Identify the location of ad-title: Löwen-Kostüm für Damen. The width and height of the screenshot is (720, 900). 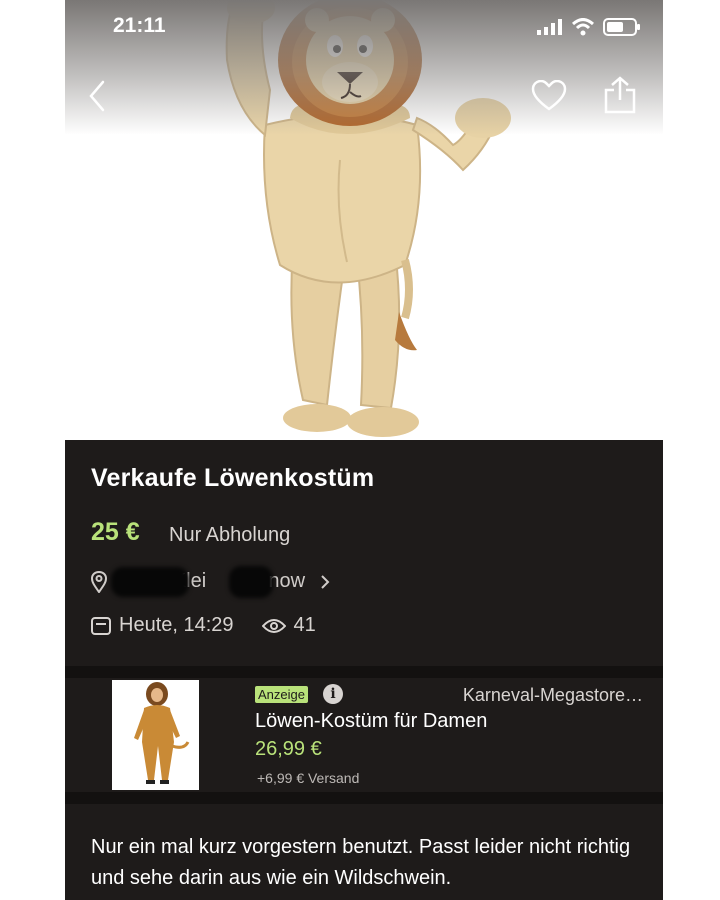
(371, 721).